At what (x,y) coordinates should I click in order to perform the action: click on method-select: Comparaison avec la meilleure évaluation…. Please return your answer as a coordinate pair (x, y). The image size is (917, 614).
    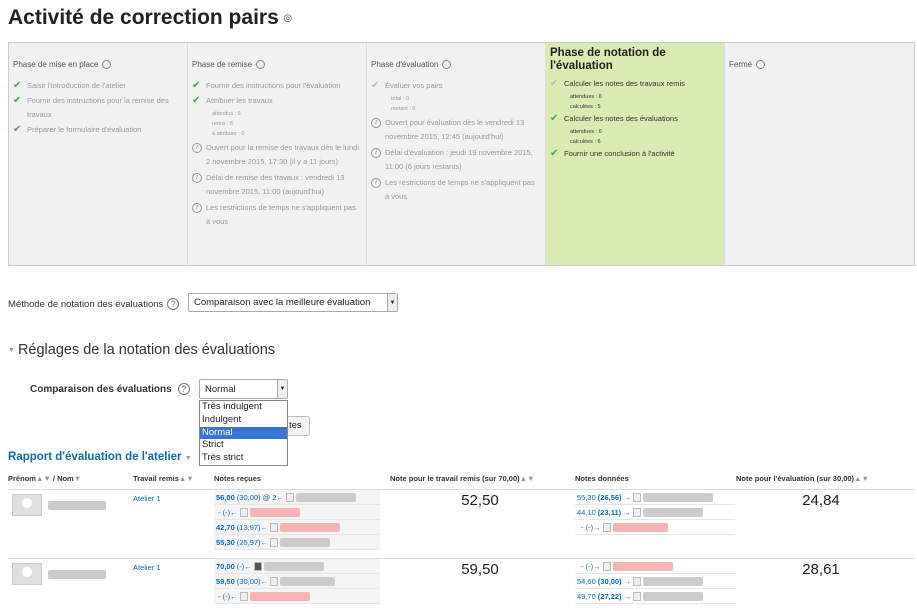
    Looking at the image, I should click on (293, 302).